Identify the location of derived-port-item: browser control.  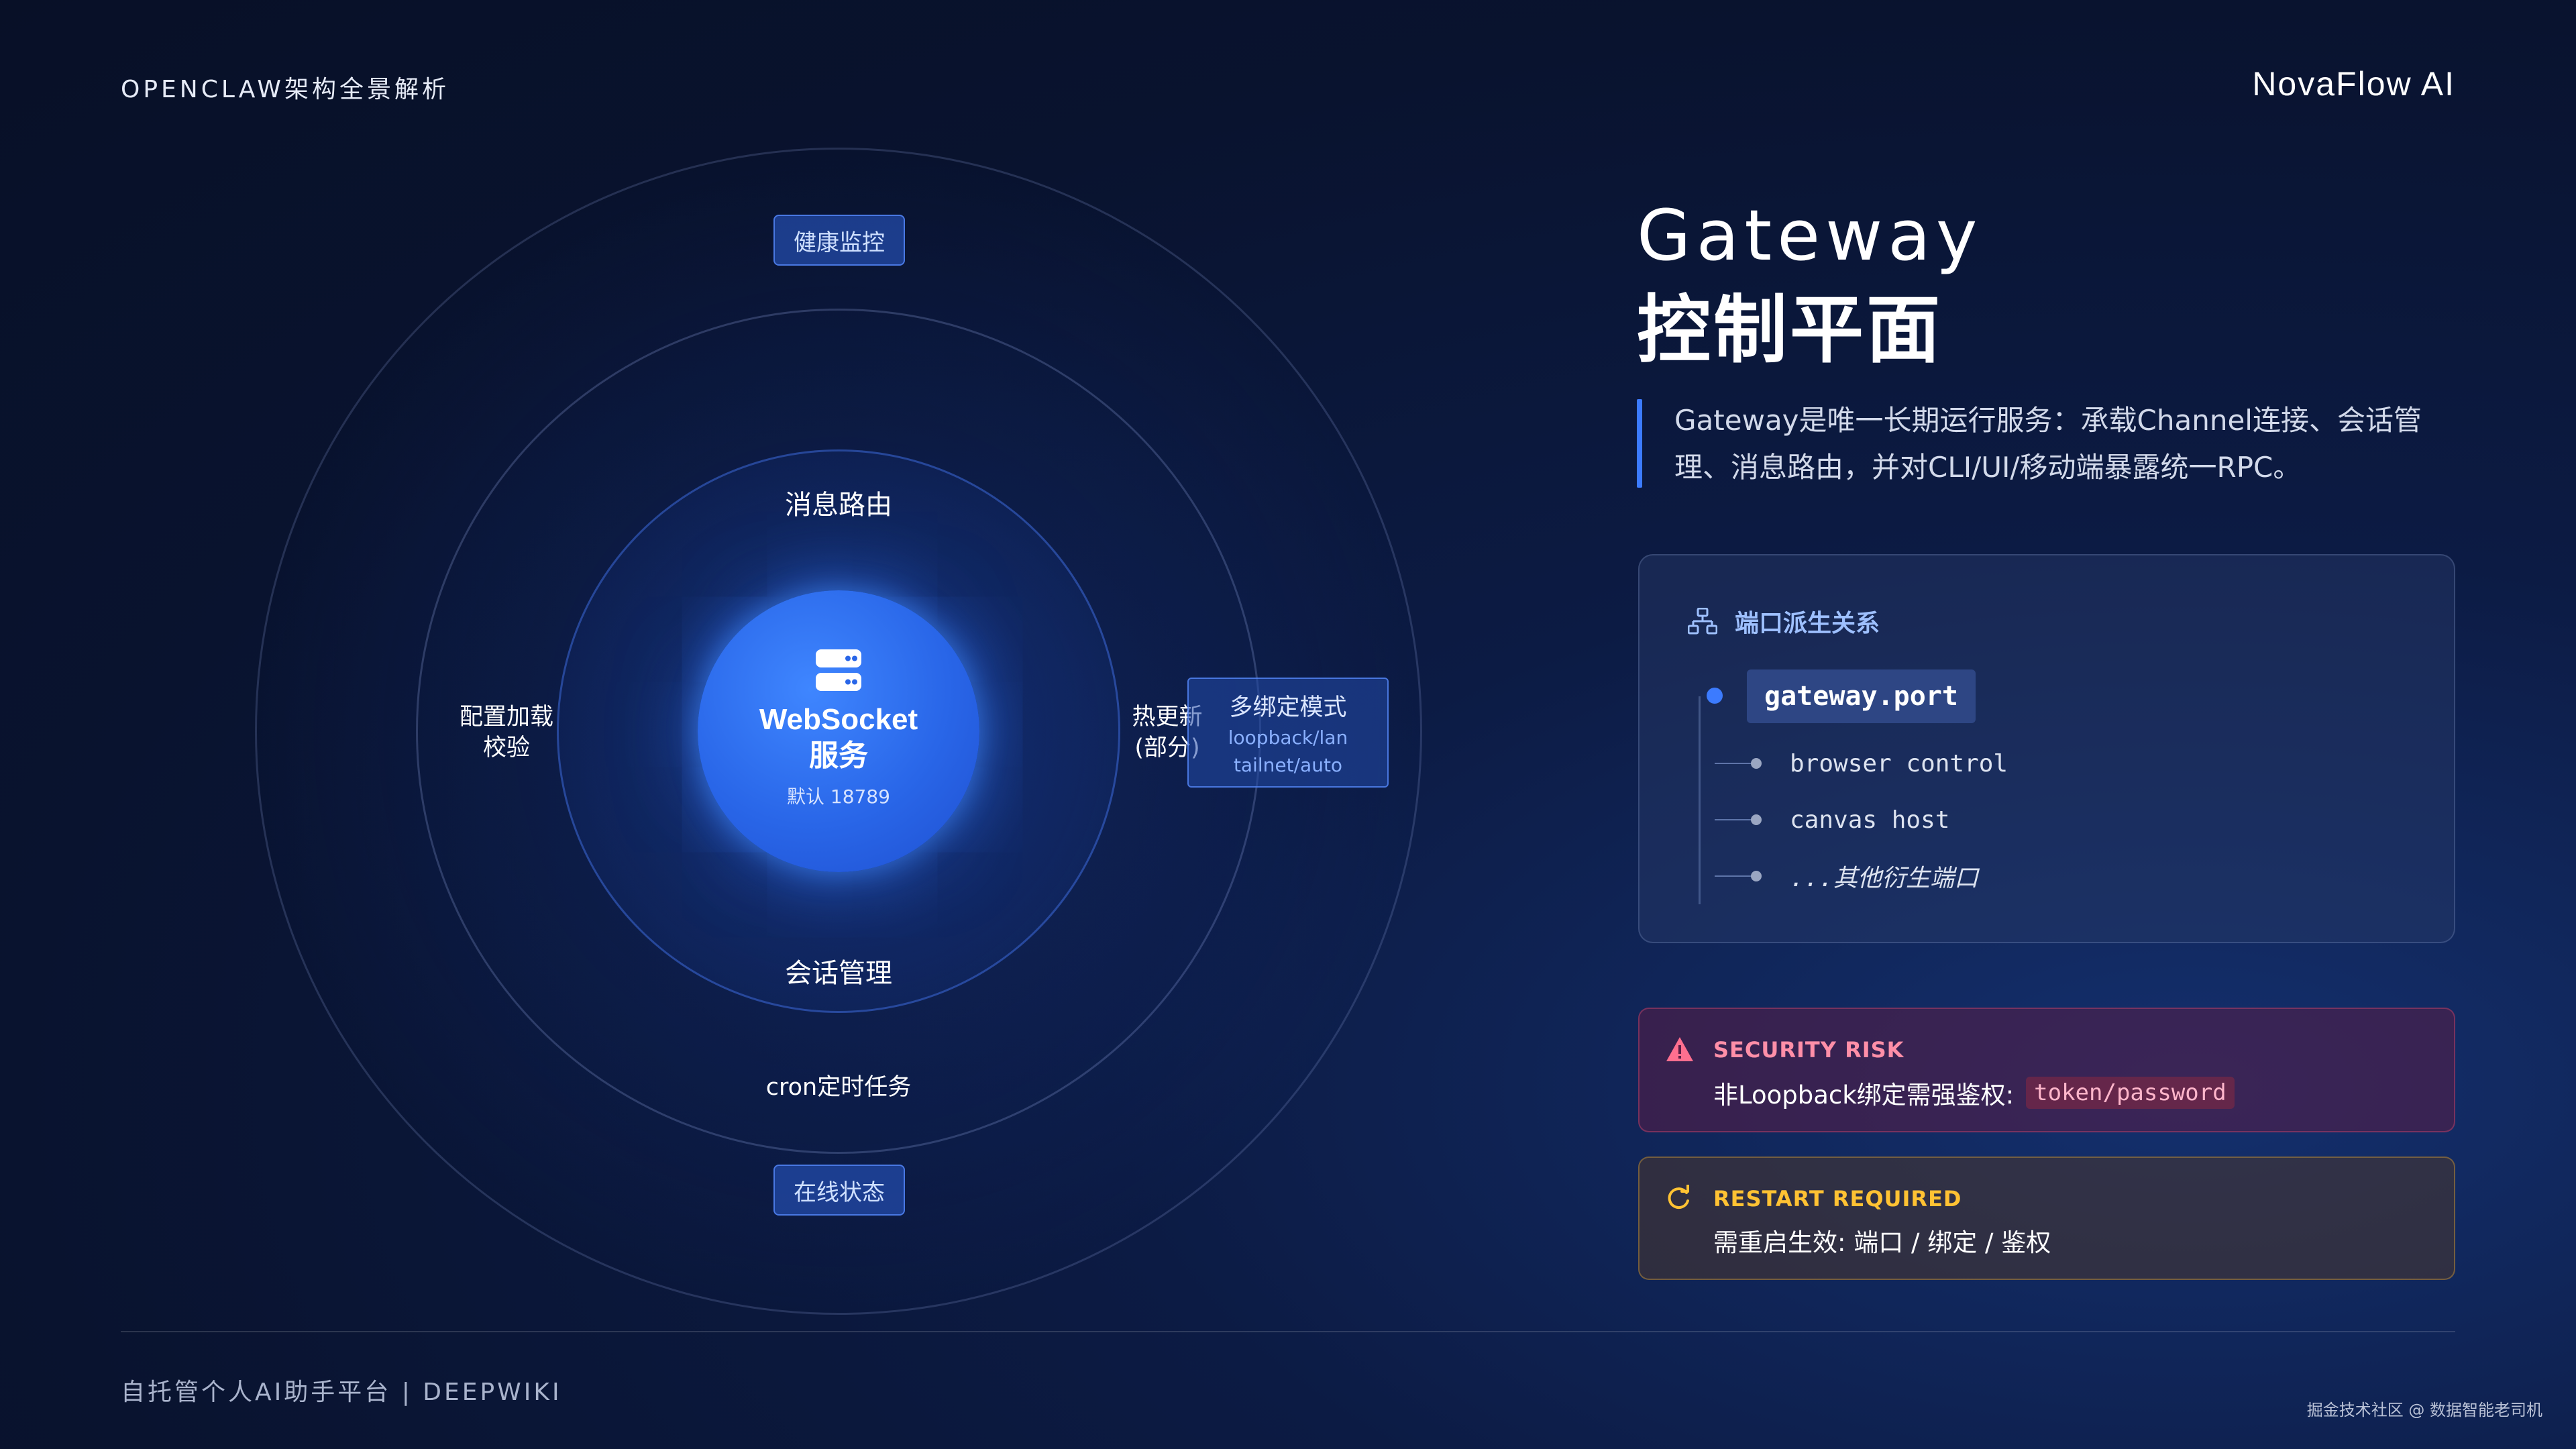
(1861, 763).